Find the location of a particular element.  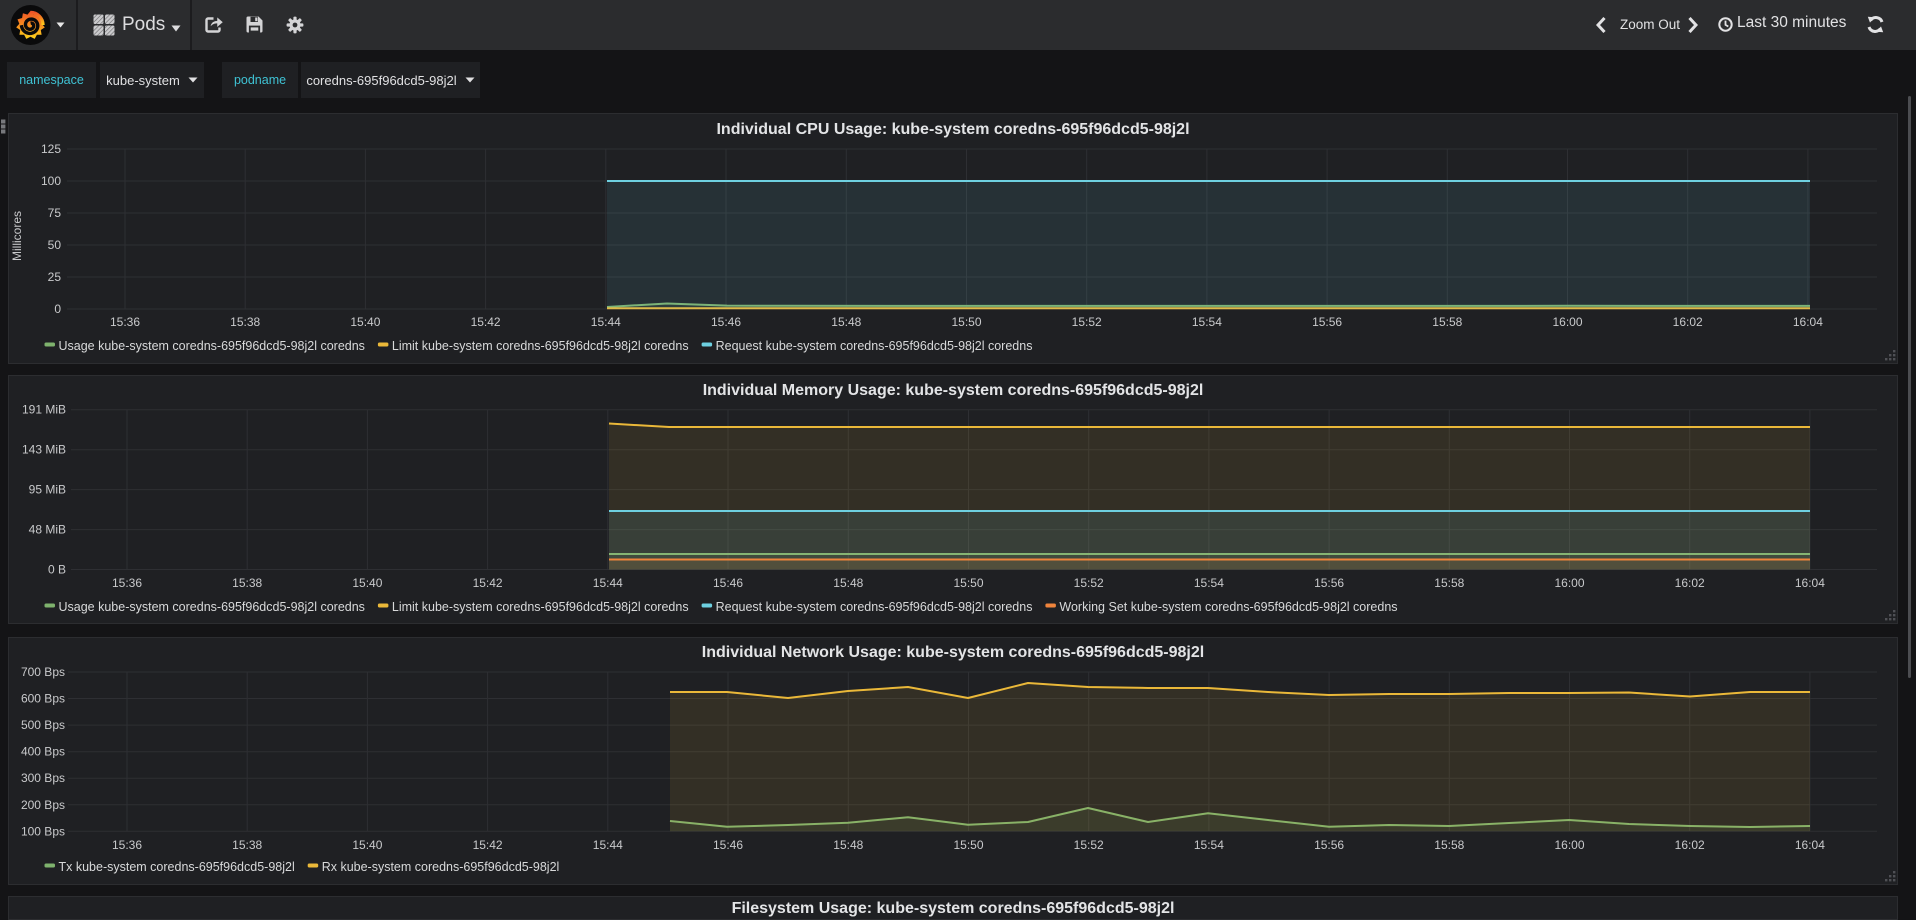

svg-text: 100 Bps is located at coordinates (43, 831).